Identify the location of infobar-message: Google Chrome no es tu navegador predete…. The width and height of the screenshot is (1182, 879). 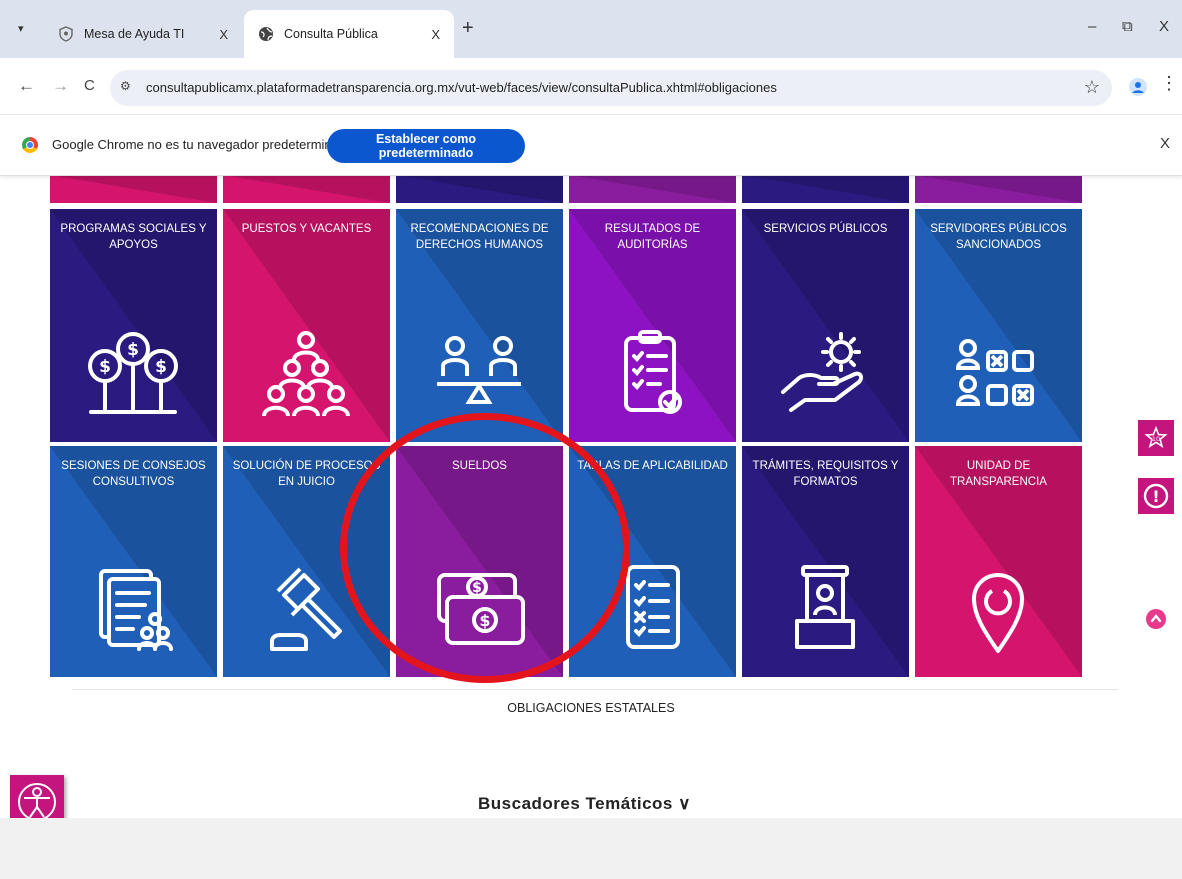
(203, 144).